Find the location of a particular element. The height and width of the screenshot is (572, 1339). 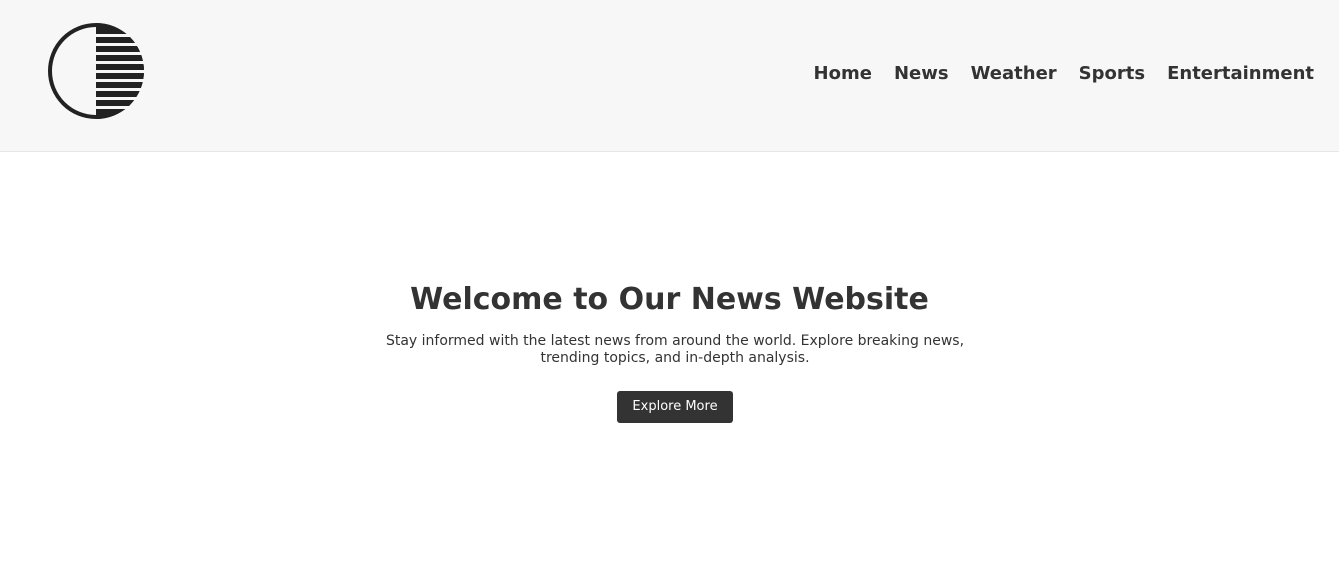

nav-link-entertainment: Entertainment is located at coordinates (1240, 74).